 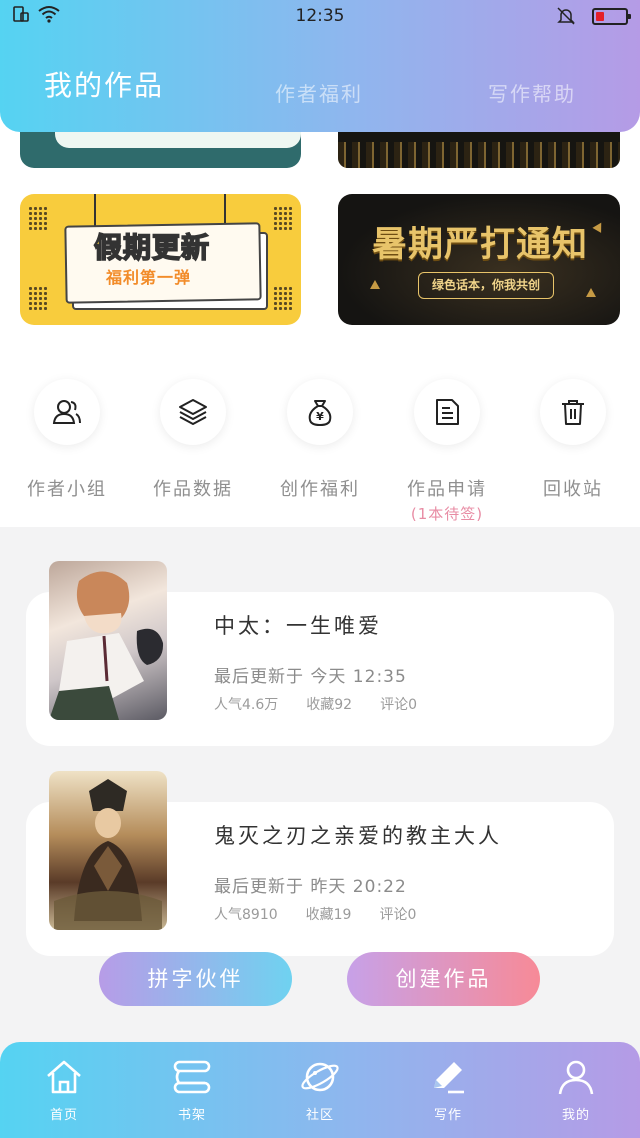 I want to click on money-bag-icon: ¥, so click(x=320, y=413).